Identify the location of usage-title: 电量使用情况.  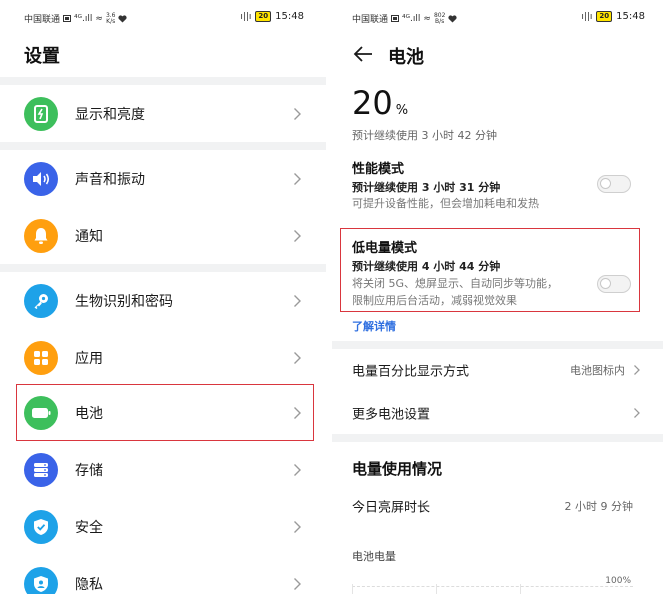
(397, 469).